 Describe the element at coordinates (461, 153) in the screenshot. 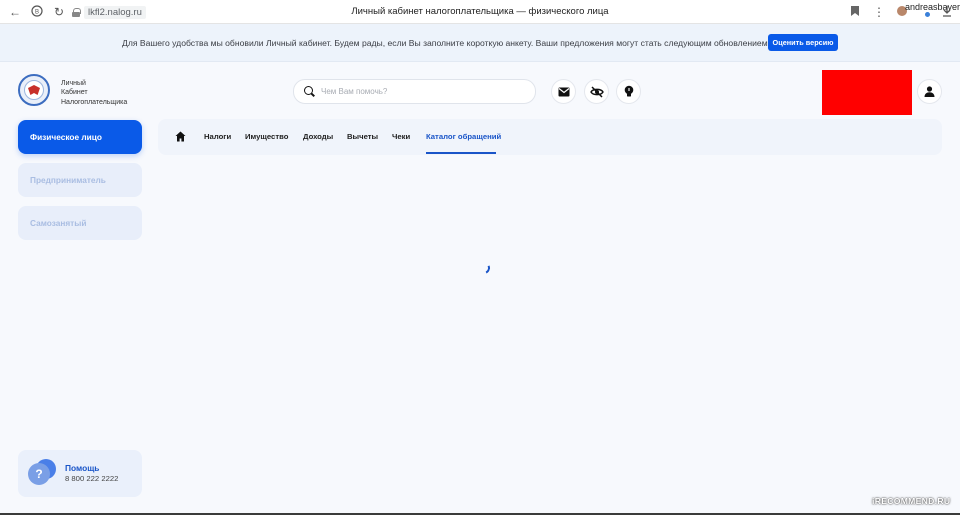

I see `active-tab-indicator` at that location.